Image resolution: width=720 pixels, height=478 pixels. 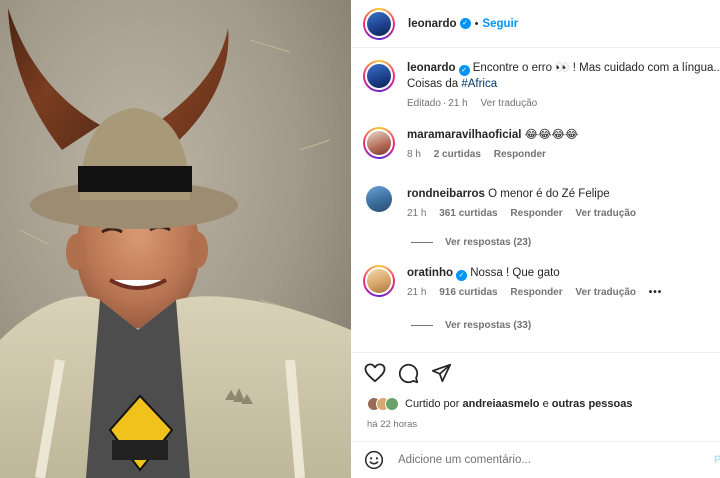 What do you see at coordinates (441, 373) in the screenshot?
I see `share-icon` at bounding box center [441, 373].